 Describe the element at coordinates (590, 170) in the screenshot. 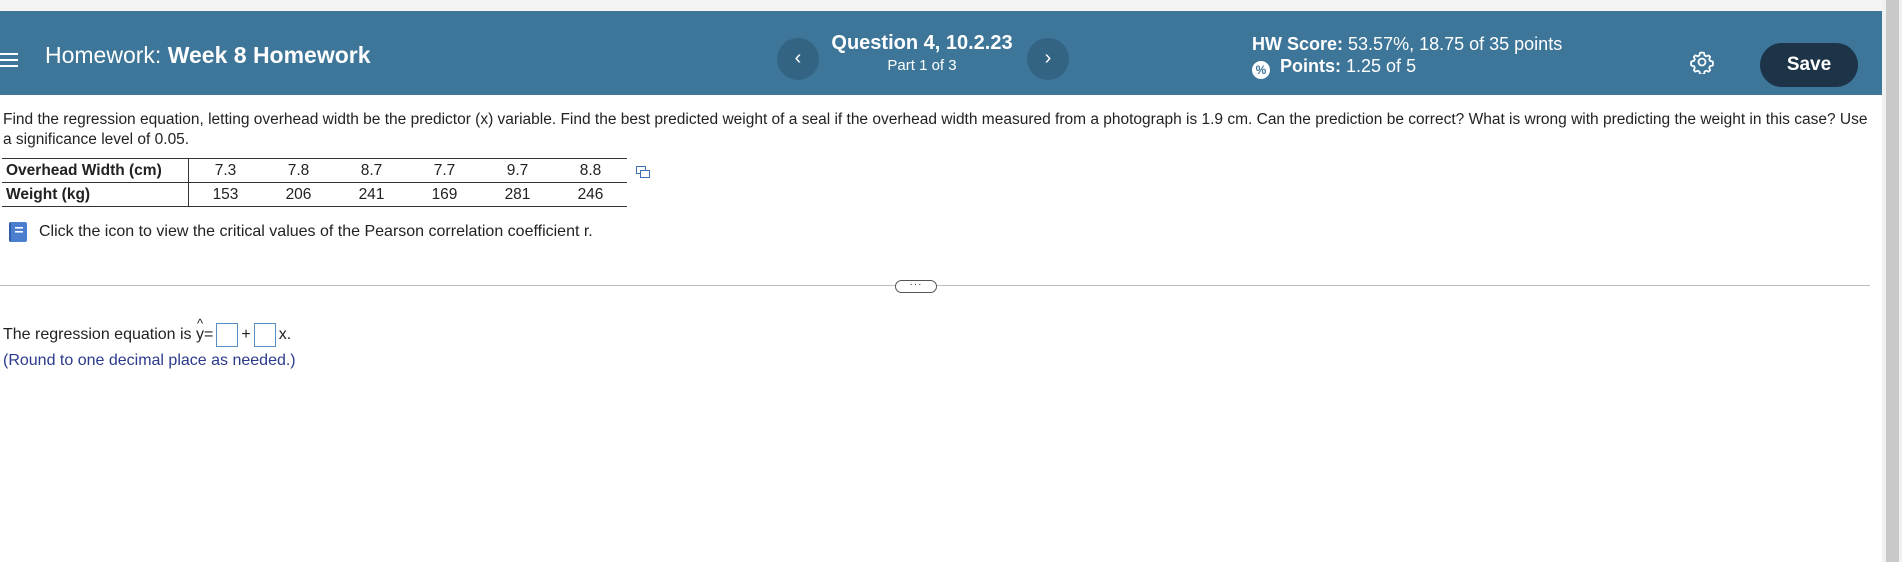

I see `table-cell: 8.8` at that location.